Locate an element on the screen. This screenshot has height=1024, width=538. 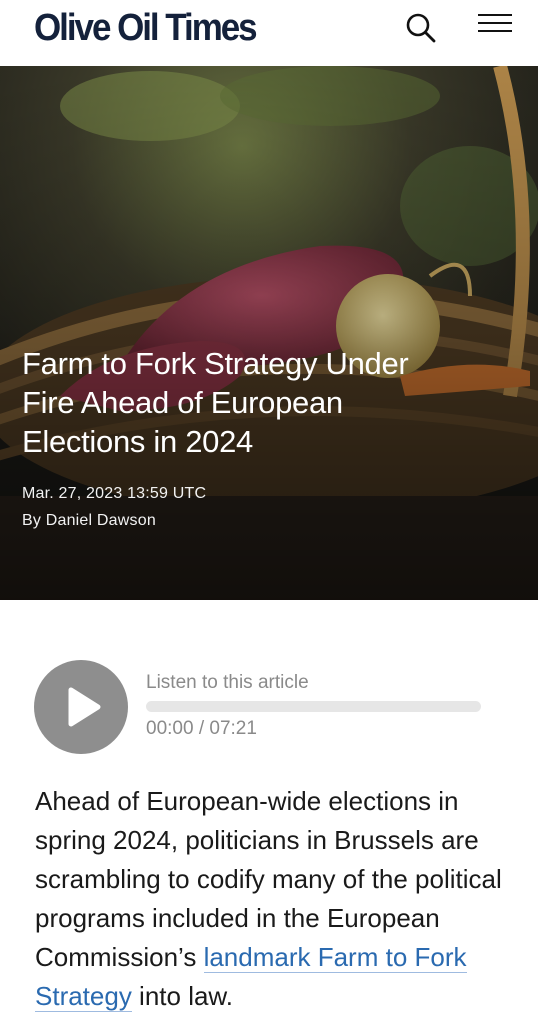
play-button is located at coordinates (81, 707).